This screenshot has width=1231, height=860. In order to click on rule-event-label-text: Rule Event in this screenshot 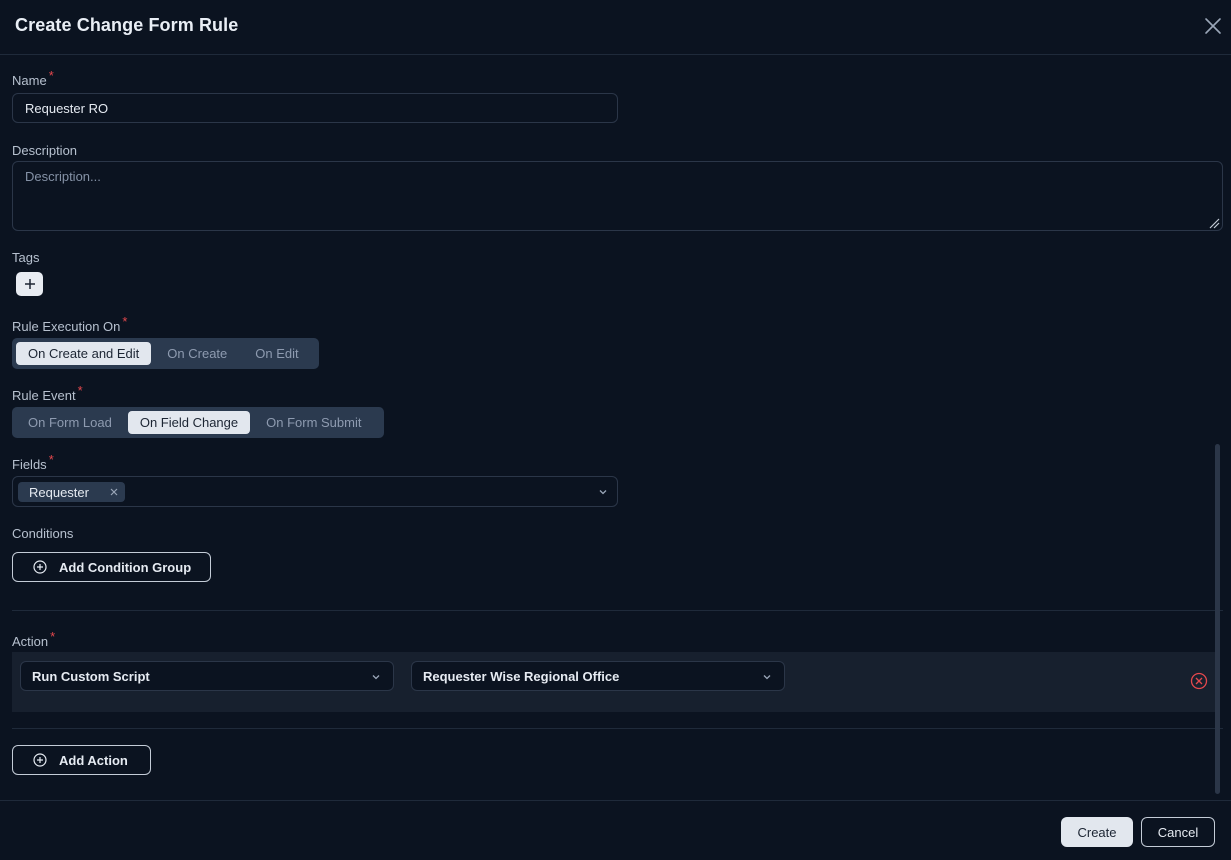, I will do `click(44, 395)`.